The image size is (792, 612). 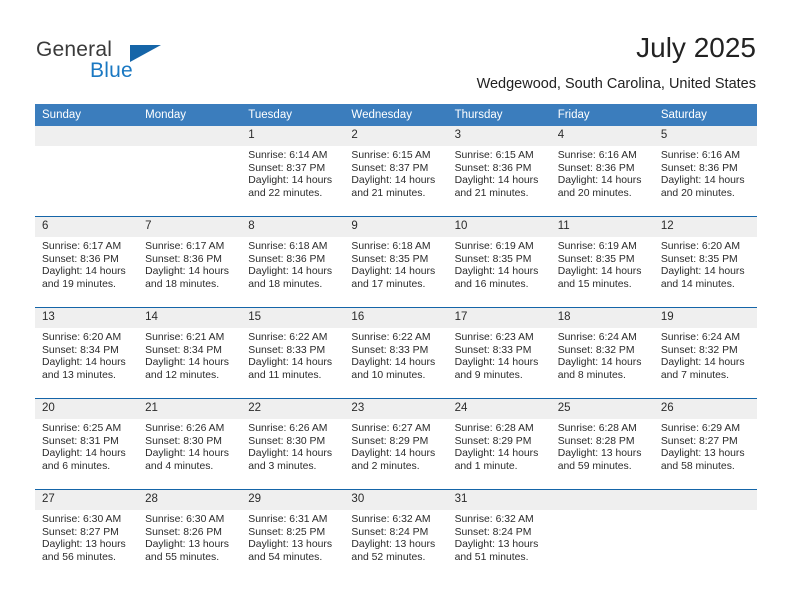 What do you see at coordinates (285, 375) in the screenshot?
I see `daylight-text-line2: and 11 minutes.` at bounding box center [285, 375].